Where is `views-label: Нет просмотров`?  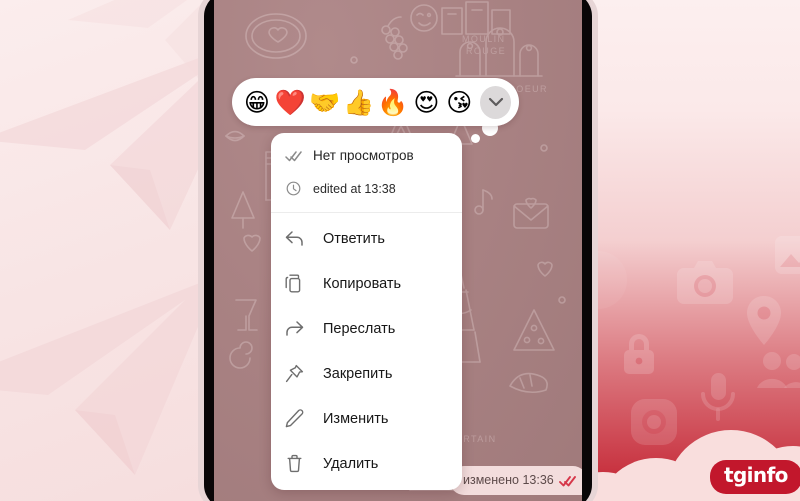 views-label: Нет просмотров is located at coordinates (363, 155).